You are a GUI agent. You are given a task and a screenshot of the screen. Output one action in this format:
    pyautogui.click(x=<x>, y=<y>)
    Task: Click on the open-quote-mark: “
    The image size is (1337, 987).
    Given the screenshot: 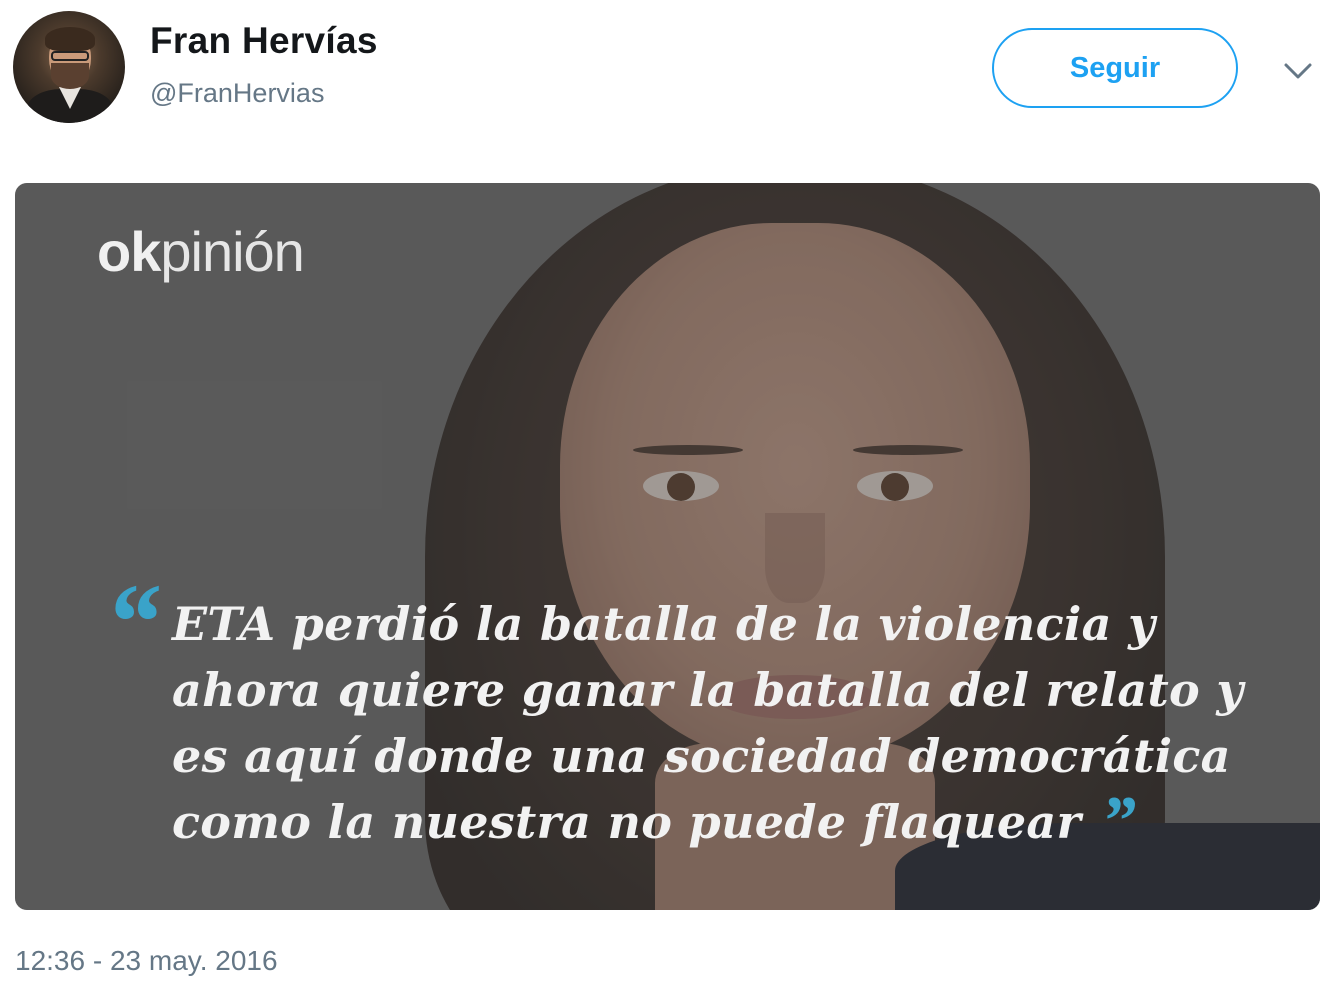 What is the action you would take?
    pyautogui.click(x=132, y=622)
    